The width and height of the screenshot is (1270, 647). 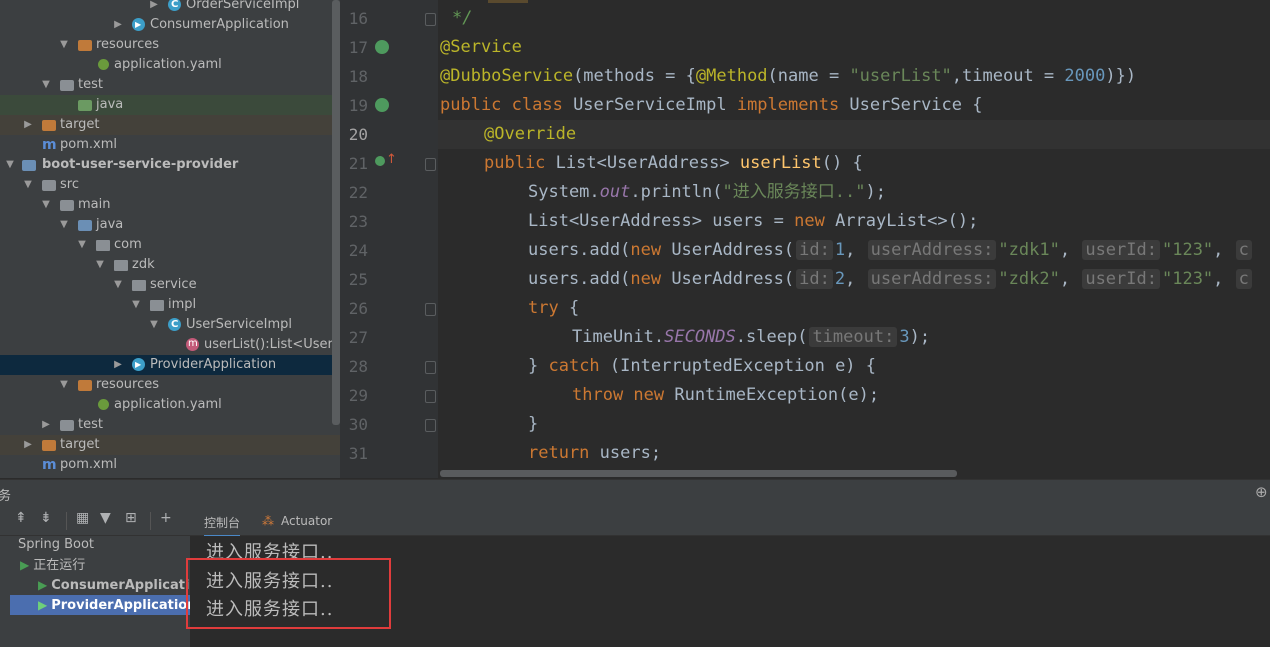 What do you see at coordinates (698, 473) in the screenshot?
I see `editor-horizontal-scrollbar` at bounding box center [698, 473].